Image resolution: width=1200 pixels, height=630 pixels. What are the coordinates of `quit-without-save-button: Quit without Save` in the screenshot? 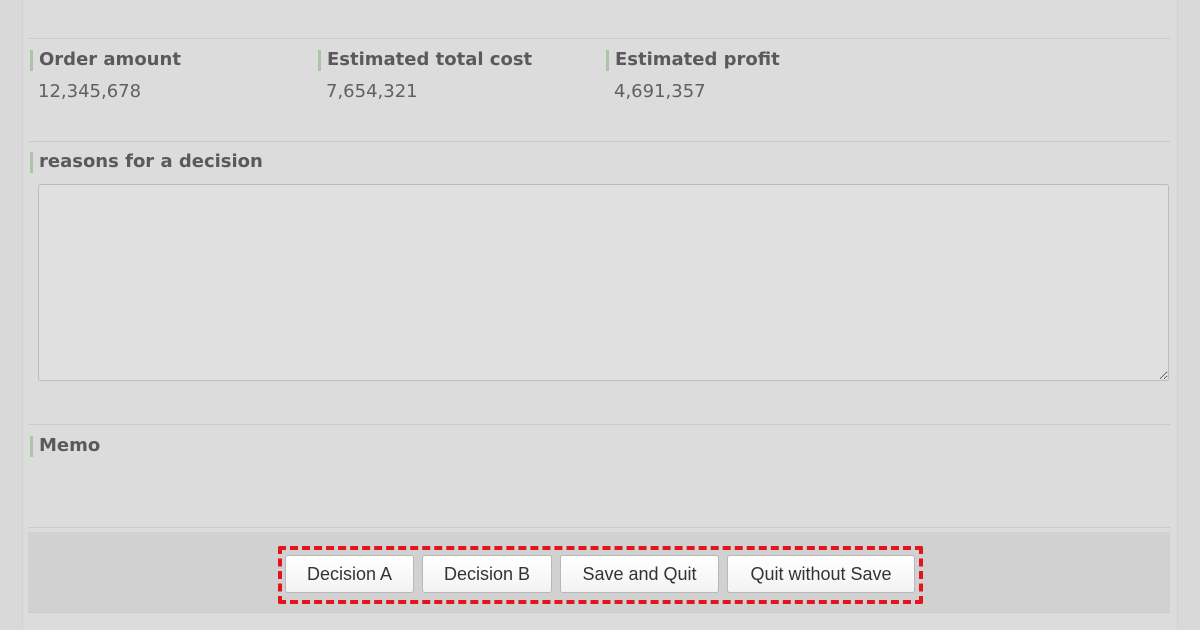 It's located at (821, 574).